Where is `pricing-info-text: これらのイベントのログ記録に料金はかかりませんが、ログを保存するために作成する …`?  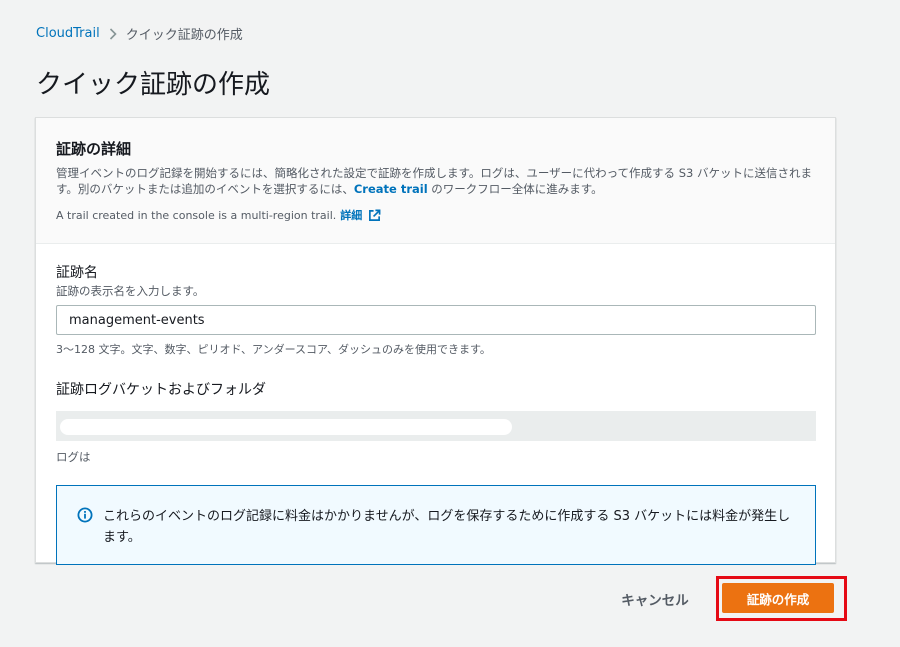
pricing-info-text: これらのイベントのログ記録に料金はかかりませんが、ログを保存するために作成する … is located at coordinates (447, 527).